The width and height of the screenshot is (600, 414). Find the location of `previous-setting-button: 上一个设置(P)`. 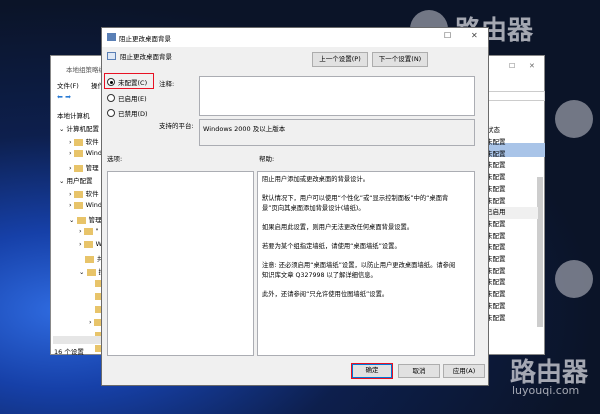

previous-setting-button: 上一个设置(P) is located at coordinates (340, 59).